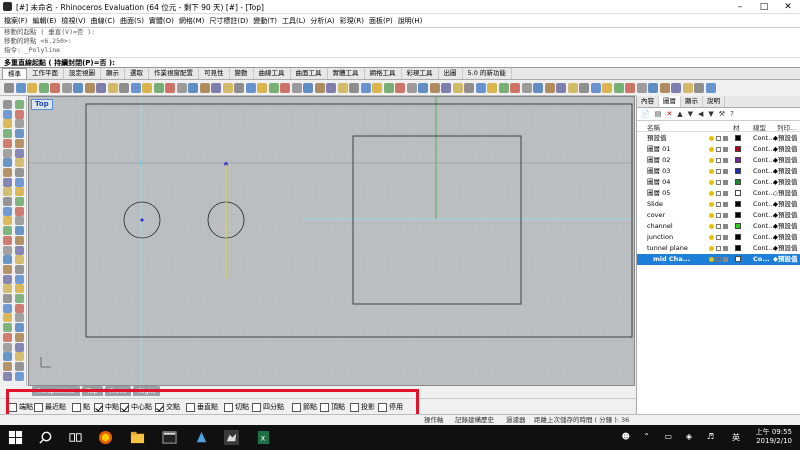 The height and width of the screenshot is (450, 800). Describe the element at coordinates (214, 73) in the screenshot. I see `tool-tab: 可見性` at that location.